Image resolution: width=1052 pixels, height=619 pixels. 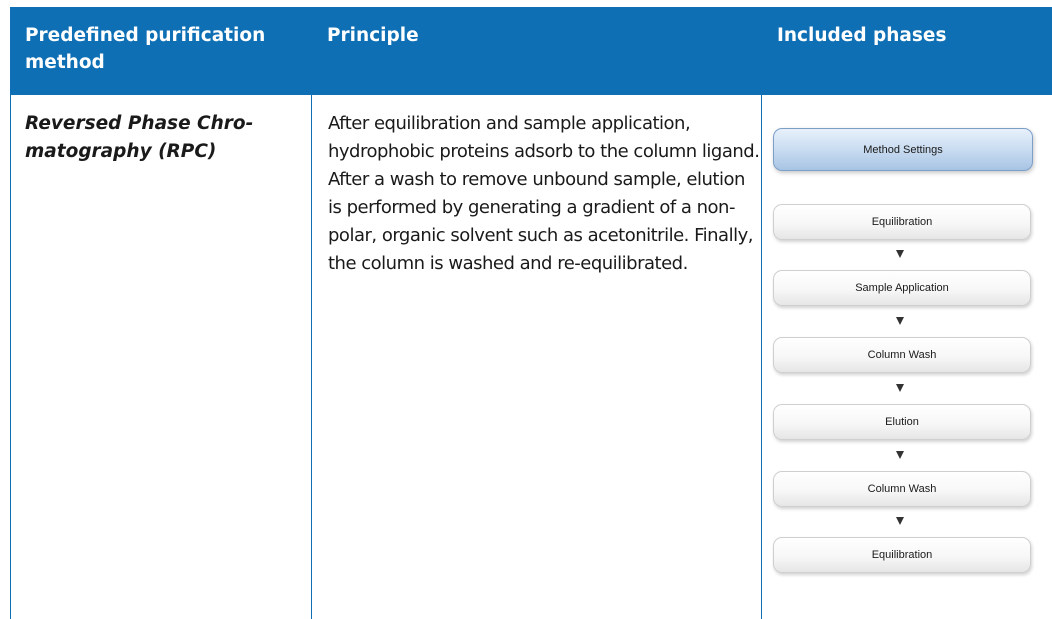 I want to click on header-method: Predefined purification method, so click(x=145, y=49).